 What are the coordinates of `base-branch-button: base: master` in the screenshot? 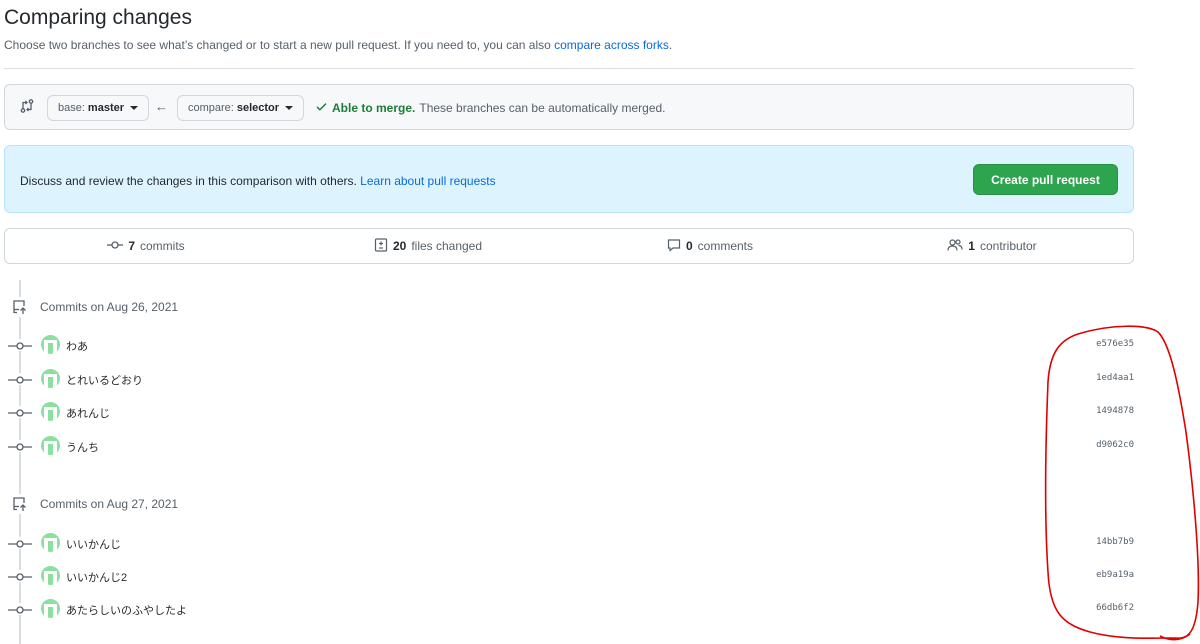 It's located at (98, 108).